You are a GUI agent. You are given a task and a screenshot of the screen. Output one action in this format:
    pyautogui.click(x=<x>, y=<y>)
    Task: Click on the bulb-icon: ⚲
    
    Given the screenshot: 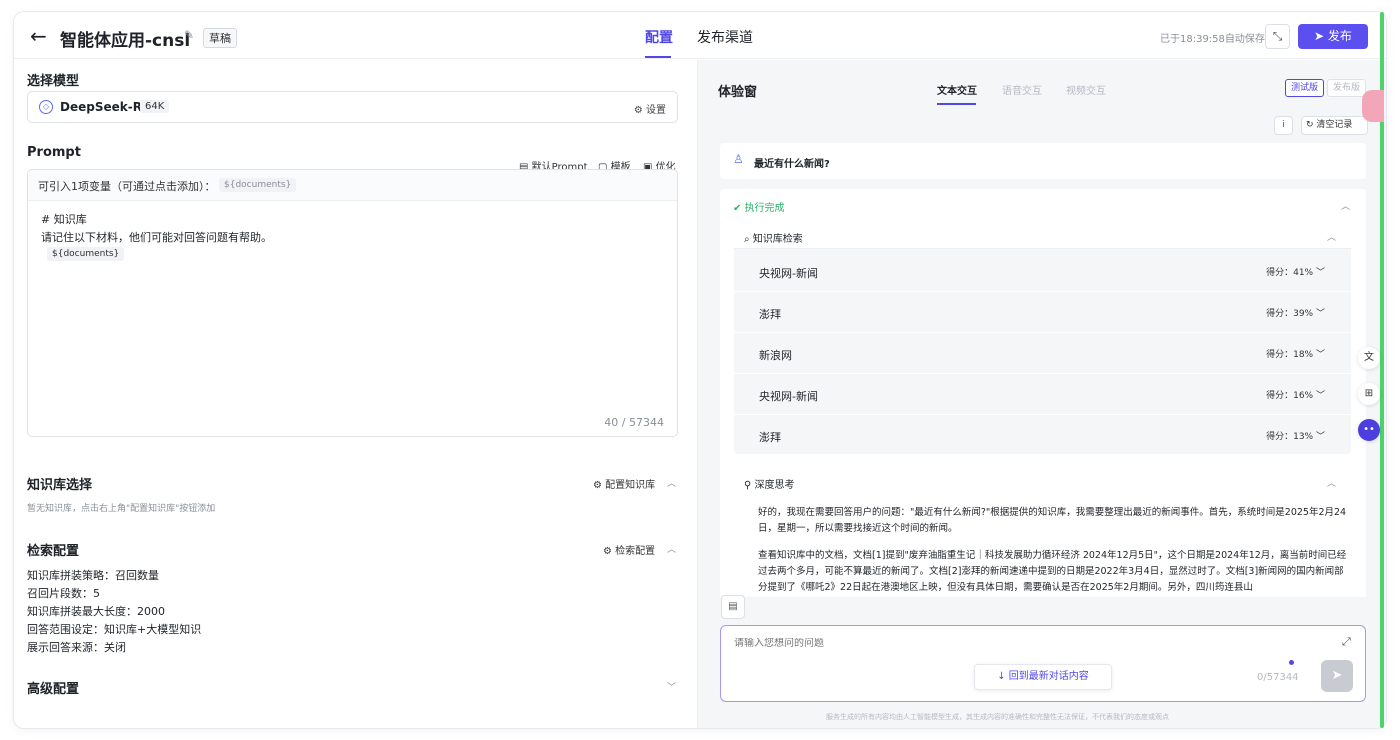 What is the action you would take?
    pyautogui.click(x=749, y=485)
    